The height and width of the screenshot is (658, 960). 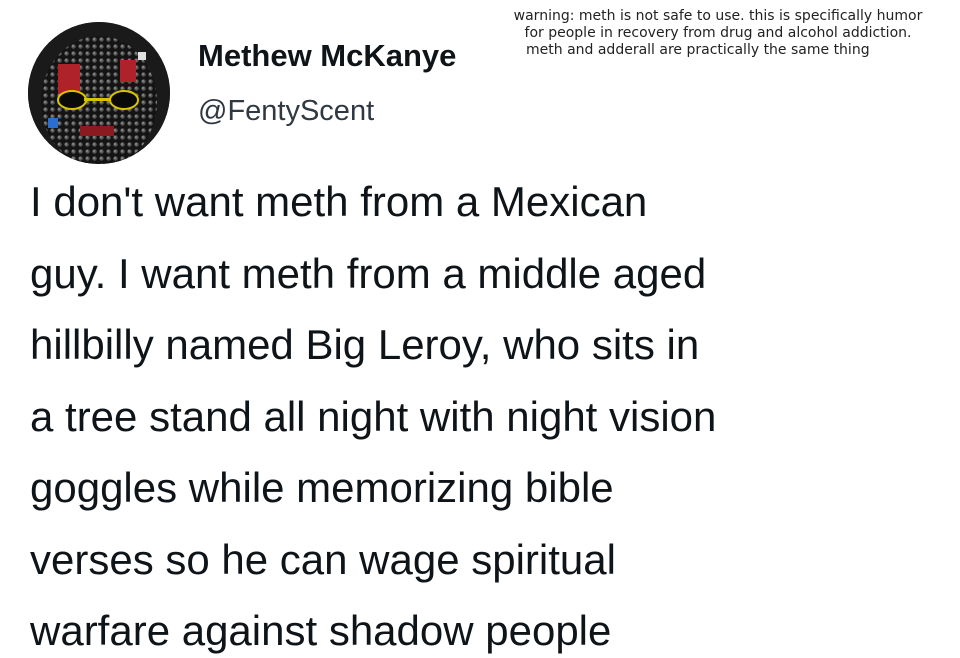 What do you see at coordinates (368, 273) in the screenshot?
I see `tweet-text-line: guy. I want meth from a middle aged` at bounding box center [368, 273].